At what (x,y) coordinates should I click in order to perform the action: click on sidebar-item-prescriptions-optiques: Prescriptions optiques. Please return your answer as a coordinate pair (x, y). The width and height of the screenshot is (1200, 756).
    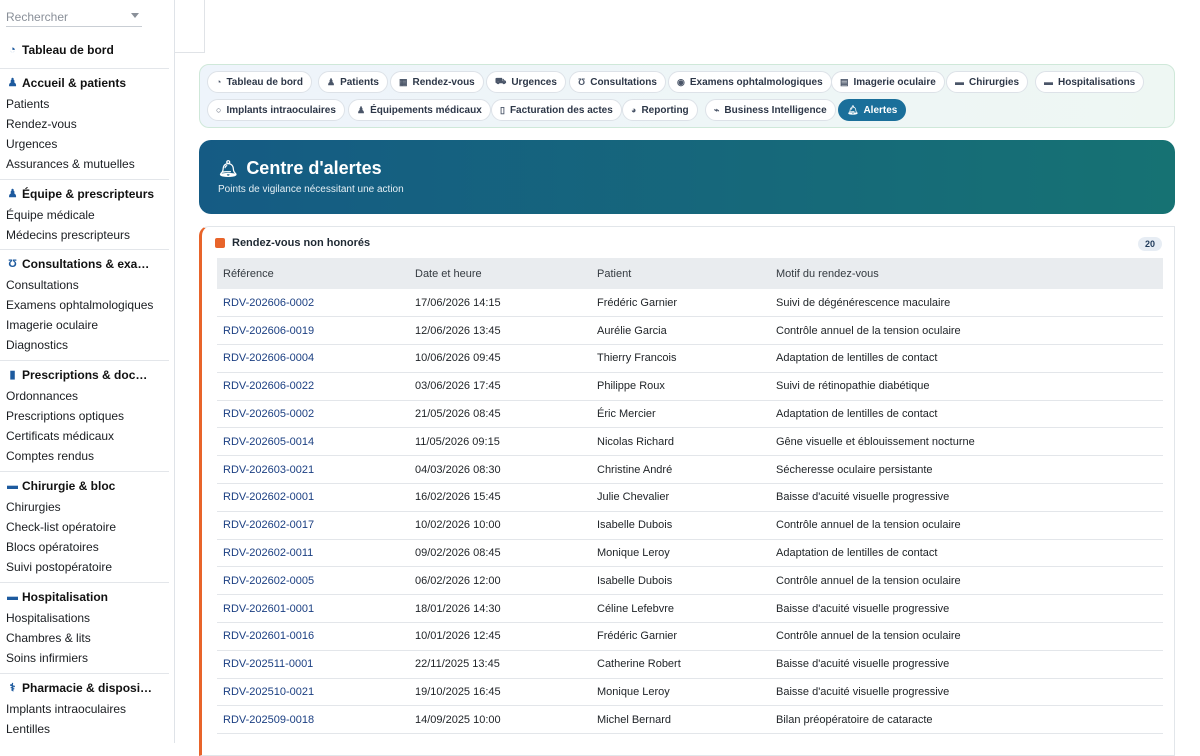
    Looking at the image, I should click on (84, 416).